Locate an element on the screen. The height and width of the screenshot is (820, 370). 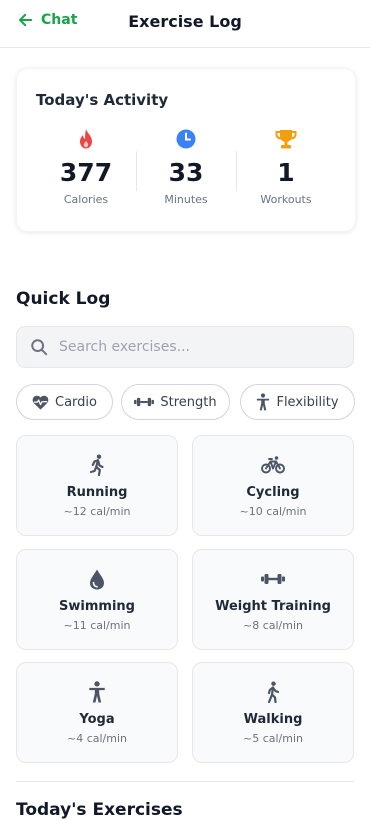
running-icon is located at coordinates (96, 465).